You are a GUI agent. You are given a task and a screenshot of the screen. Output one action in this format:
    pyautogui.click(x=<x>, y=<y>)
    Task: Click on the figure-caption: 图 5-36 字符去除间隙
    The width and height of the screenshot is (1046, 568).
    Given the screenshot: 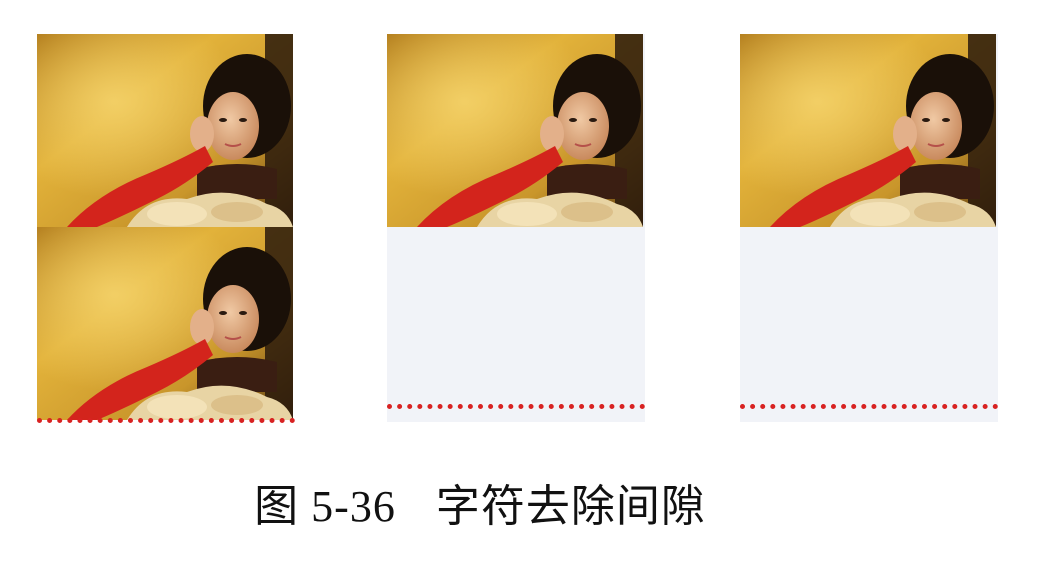 What is the action you would take?
    pyautogui.click(x=480, y=502)
    